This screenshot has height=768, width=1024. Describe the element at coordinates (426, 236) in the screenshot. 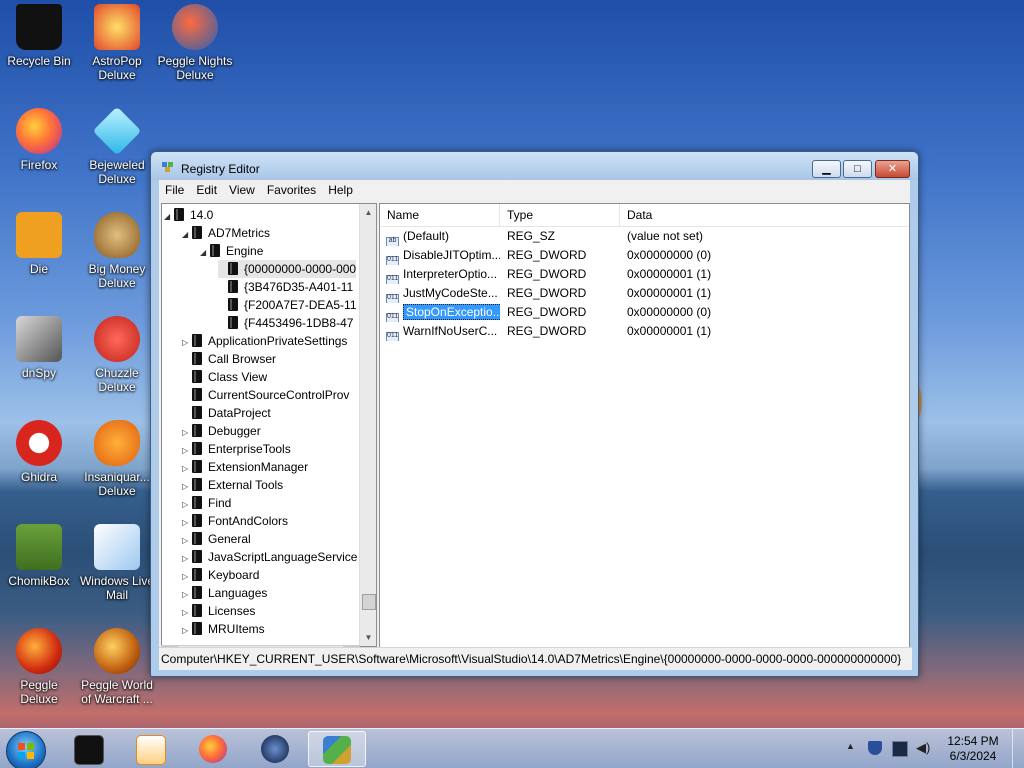

I see `value-name: (Default)` at that location.